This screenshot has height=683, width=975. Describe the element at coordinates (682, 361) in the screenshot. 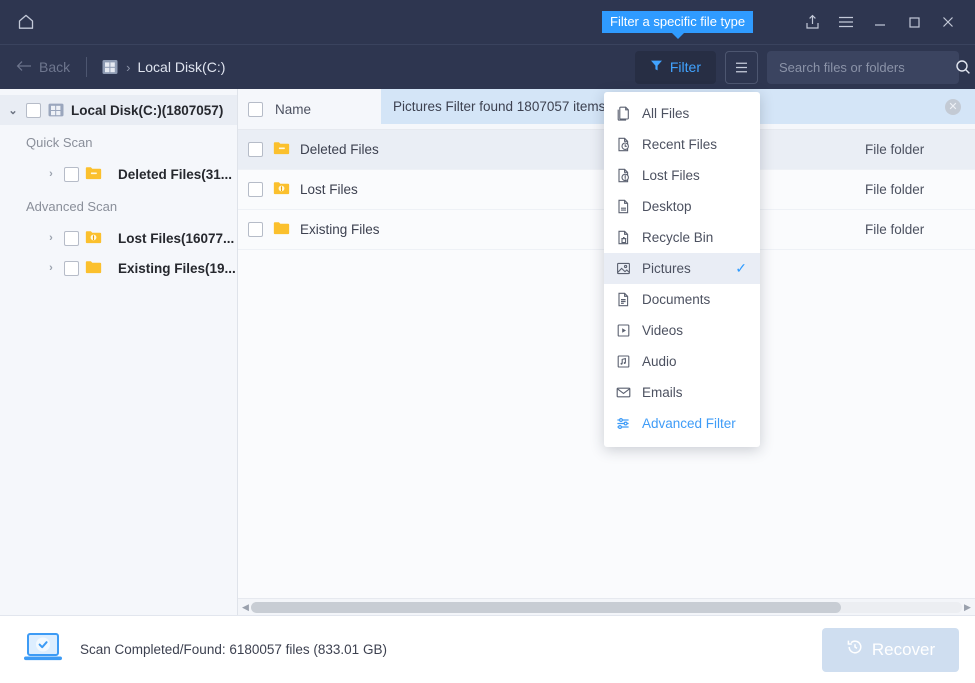

I see `menu-item-audio: Audio` at that location.